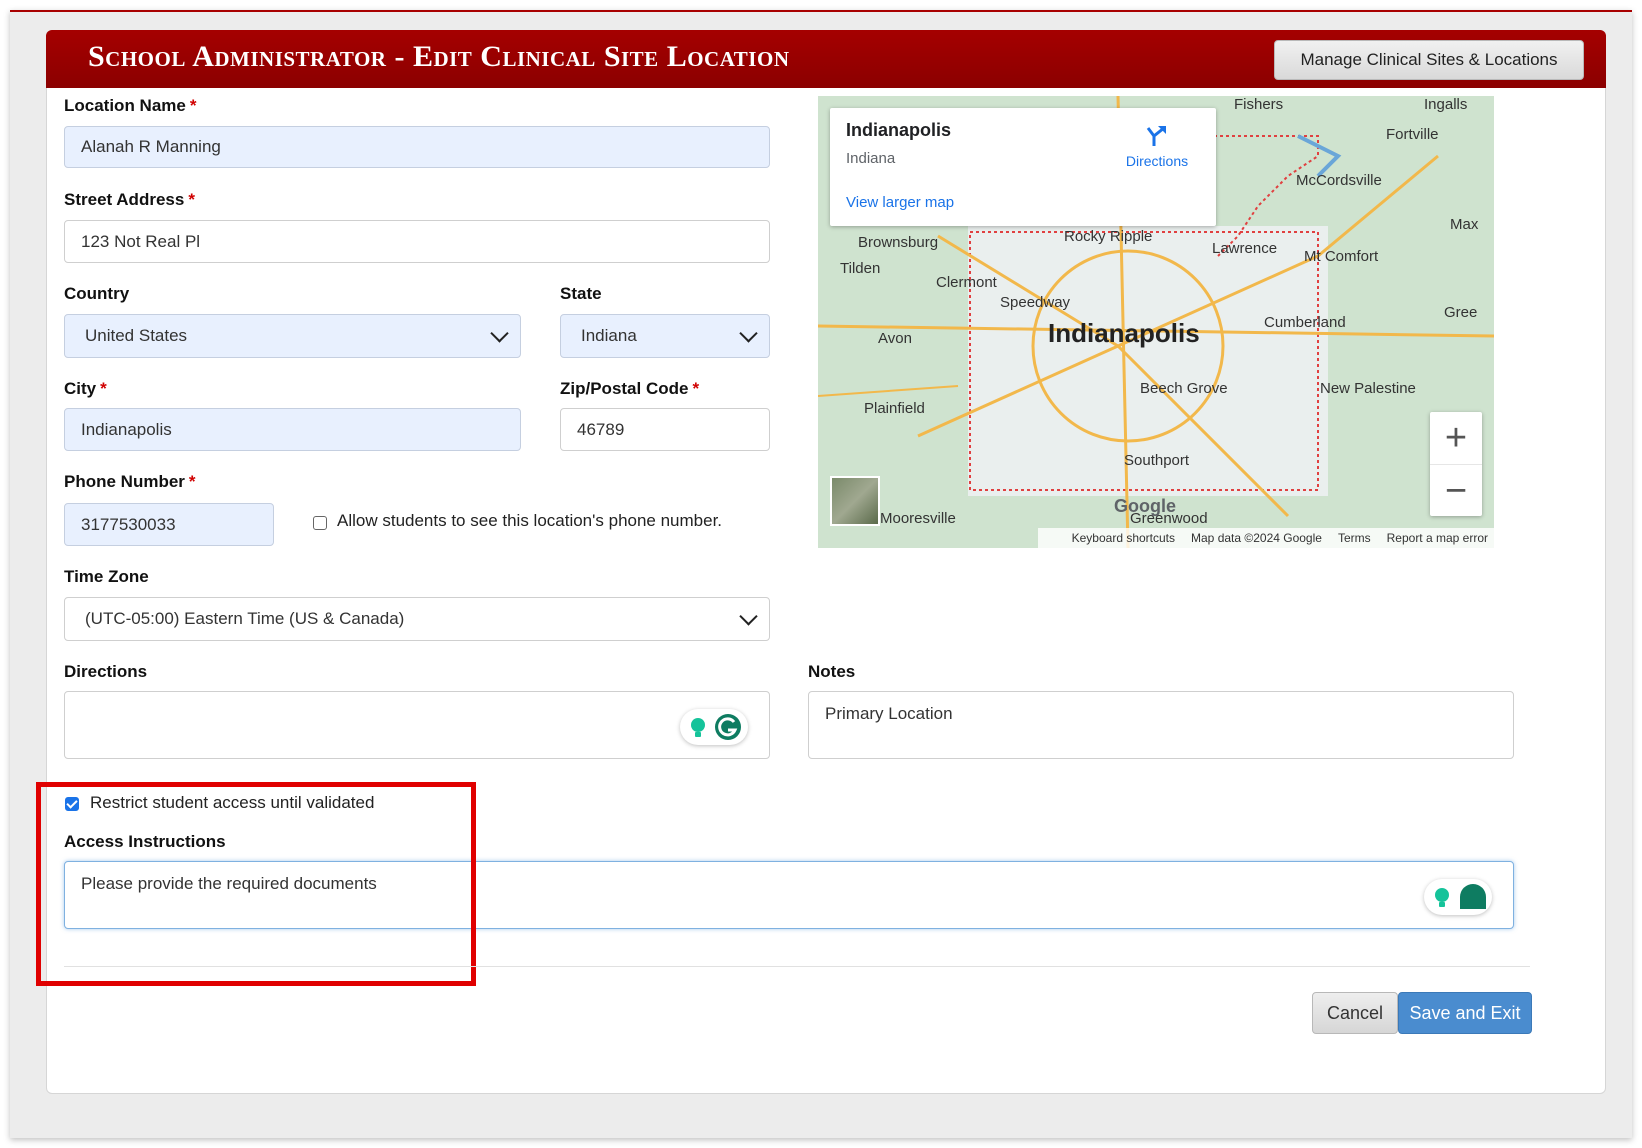 The width and height of the screenshot is (1642, 1148). I want to click on notes-textarea: Primary Location, so click(1161, 725).